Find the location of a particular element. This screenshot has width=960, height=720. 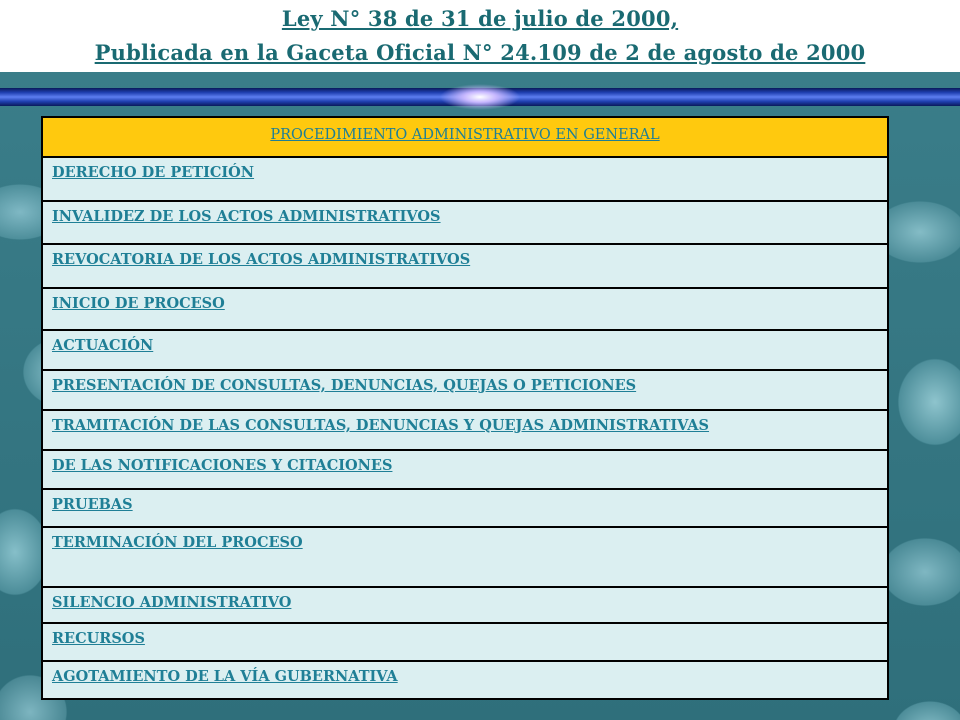

table-row: REVOCATORIA DE LOS ACTOS ADMINISTRATIVOS is located at coordinates (465, 267).